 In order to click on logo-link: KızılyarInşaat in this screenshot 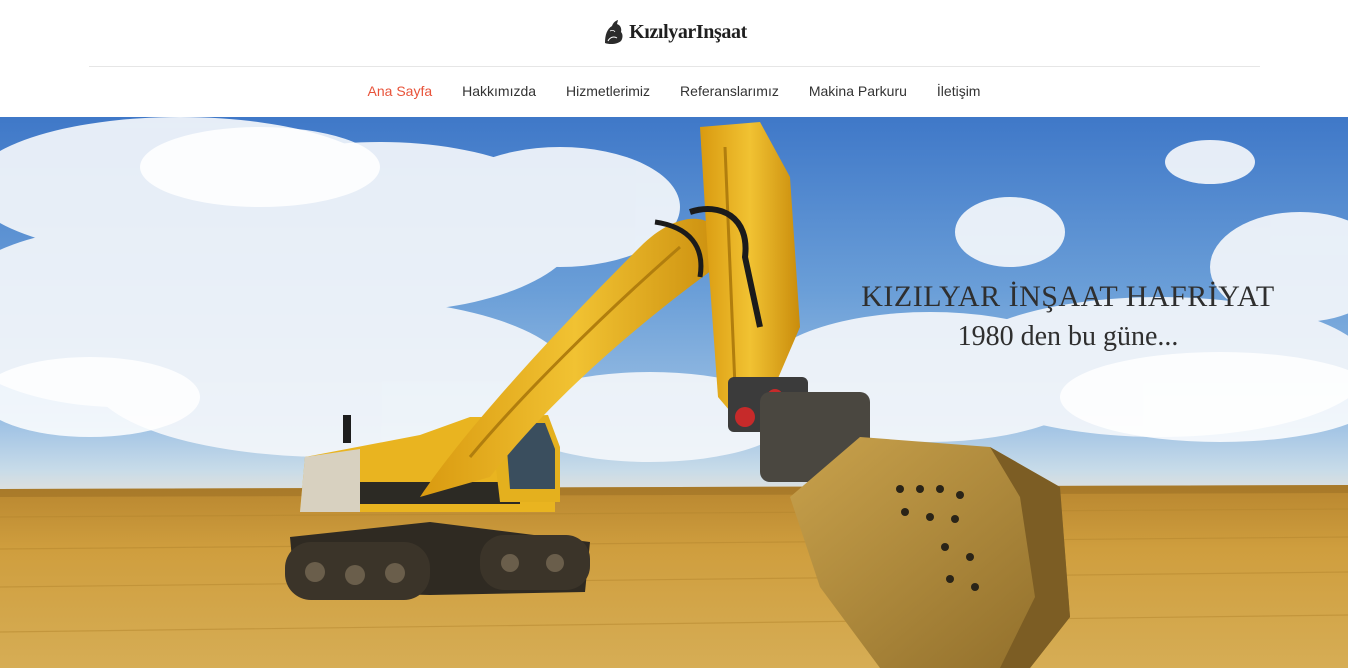, I will do `click(674, 32)`.